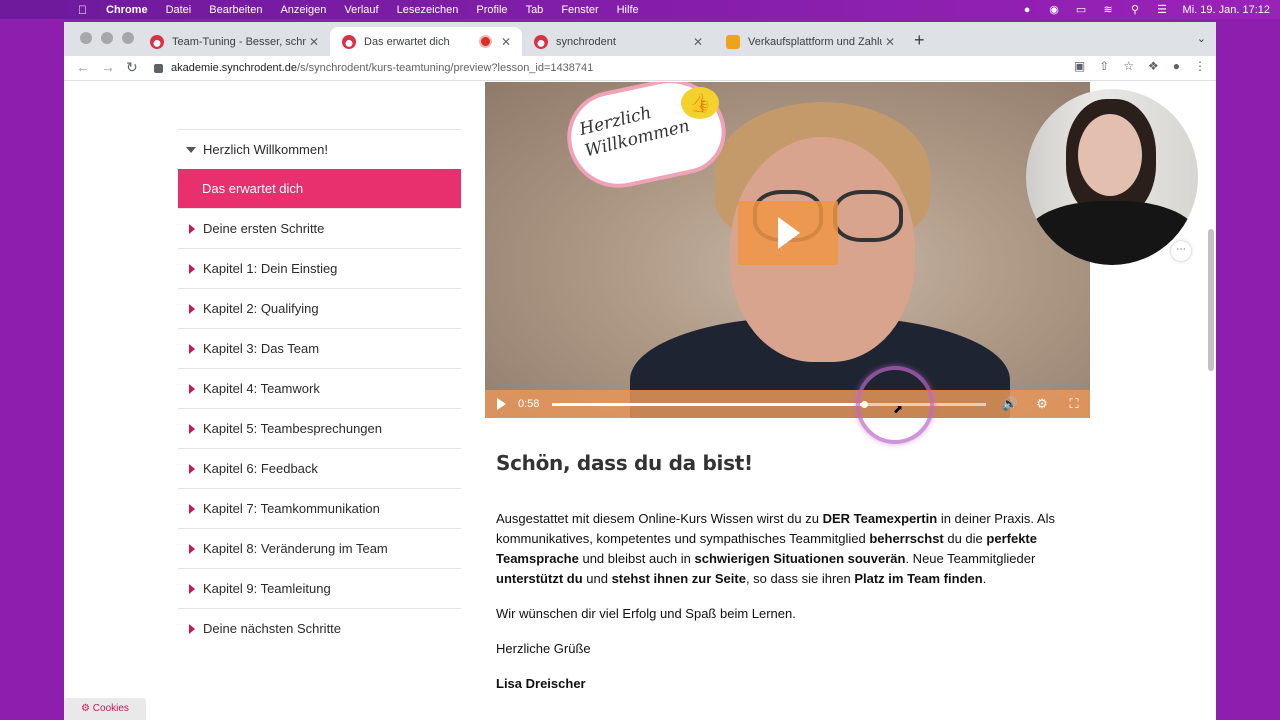 The height and width of the screenshot is (720, 1280). What do you see at coordinates (1145, 9) in the screenshot?
I see `status-area: ● ◉ ▭ ≋ ⚲ ☰ Mi. 19. Jan. 17:12` at bounding box center [1145, 9].